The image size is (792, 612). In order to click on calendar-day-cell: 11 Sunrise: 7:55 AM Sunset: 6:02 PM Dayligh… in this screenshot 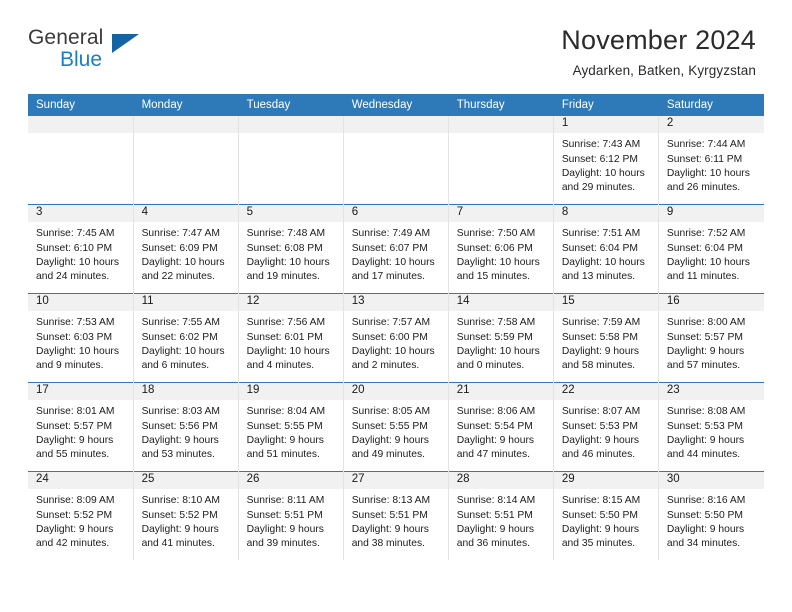, I will do `click(186, 338)`.